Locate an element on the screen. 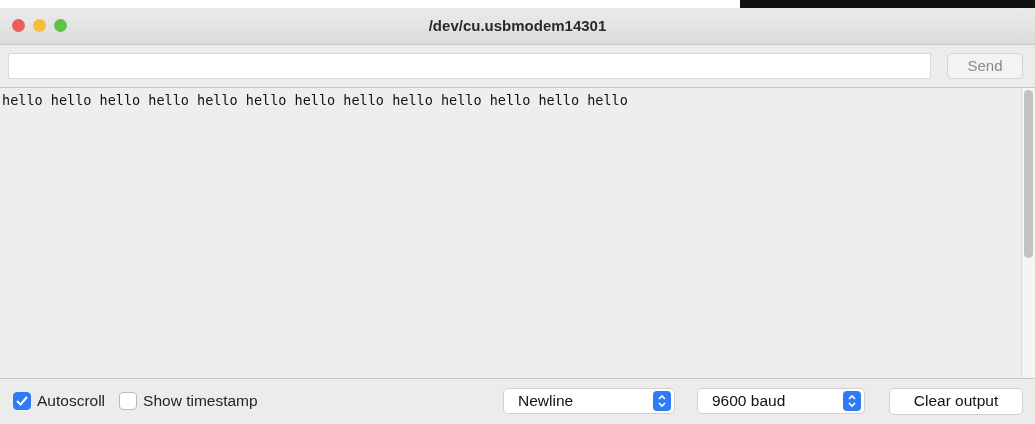 The height and width of the screenshot is (424, 1035). checkbox-label: Autoscroll is located at coordinates (71, 401).